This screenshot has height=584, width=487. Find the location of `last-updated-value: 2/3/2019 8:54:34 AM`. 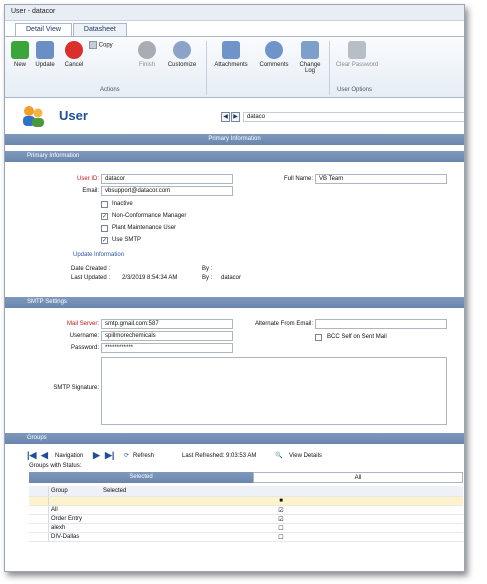

last-updated-value: 2/3/2019 8:54:34 AM is located at coordinates (150, 278).